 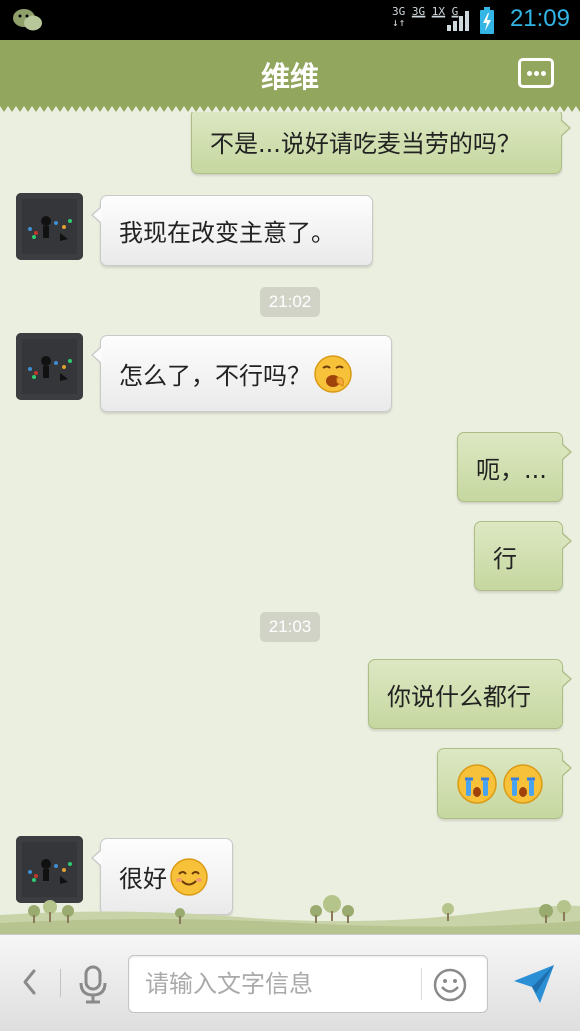 What do you see at coordinates (93, 985) in the screenshot?
I see `microphone-icon` at bounding box center [93, 985].